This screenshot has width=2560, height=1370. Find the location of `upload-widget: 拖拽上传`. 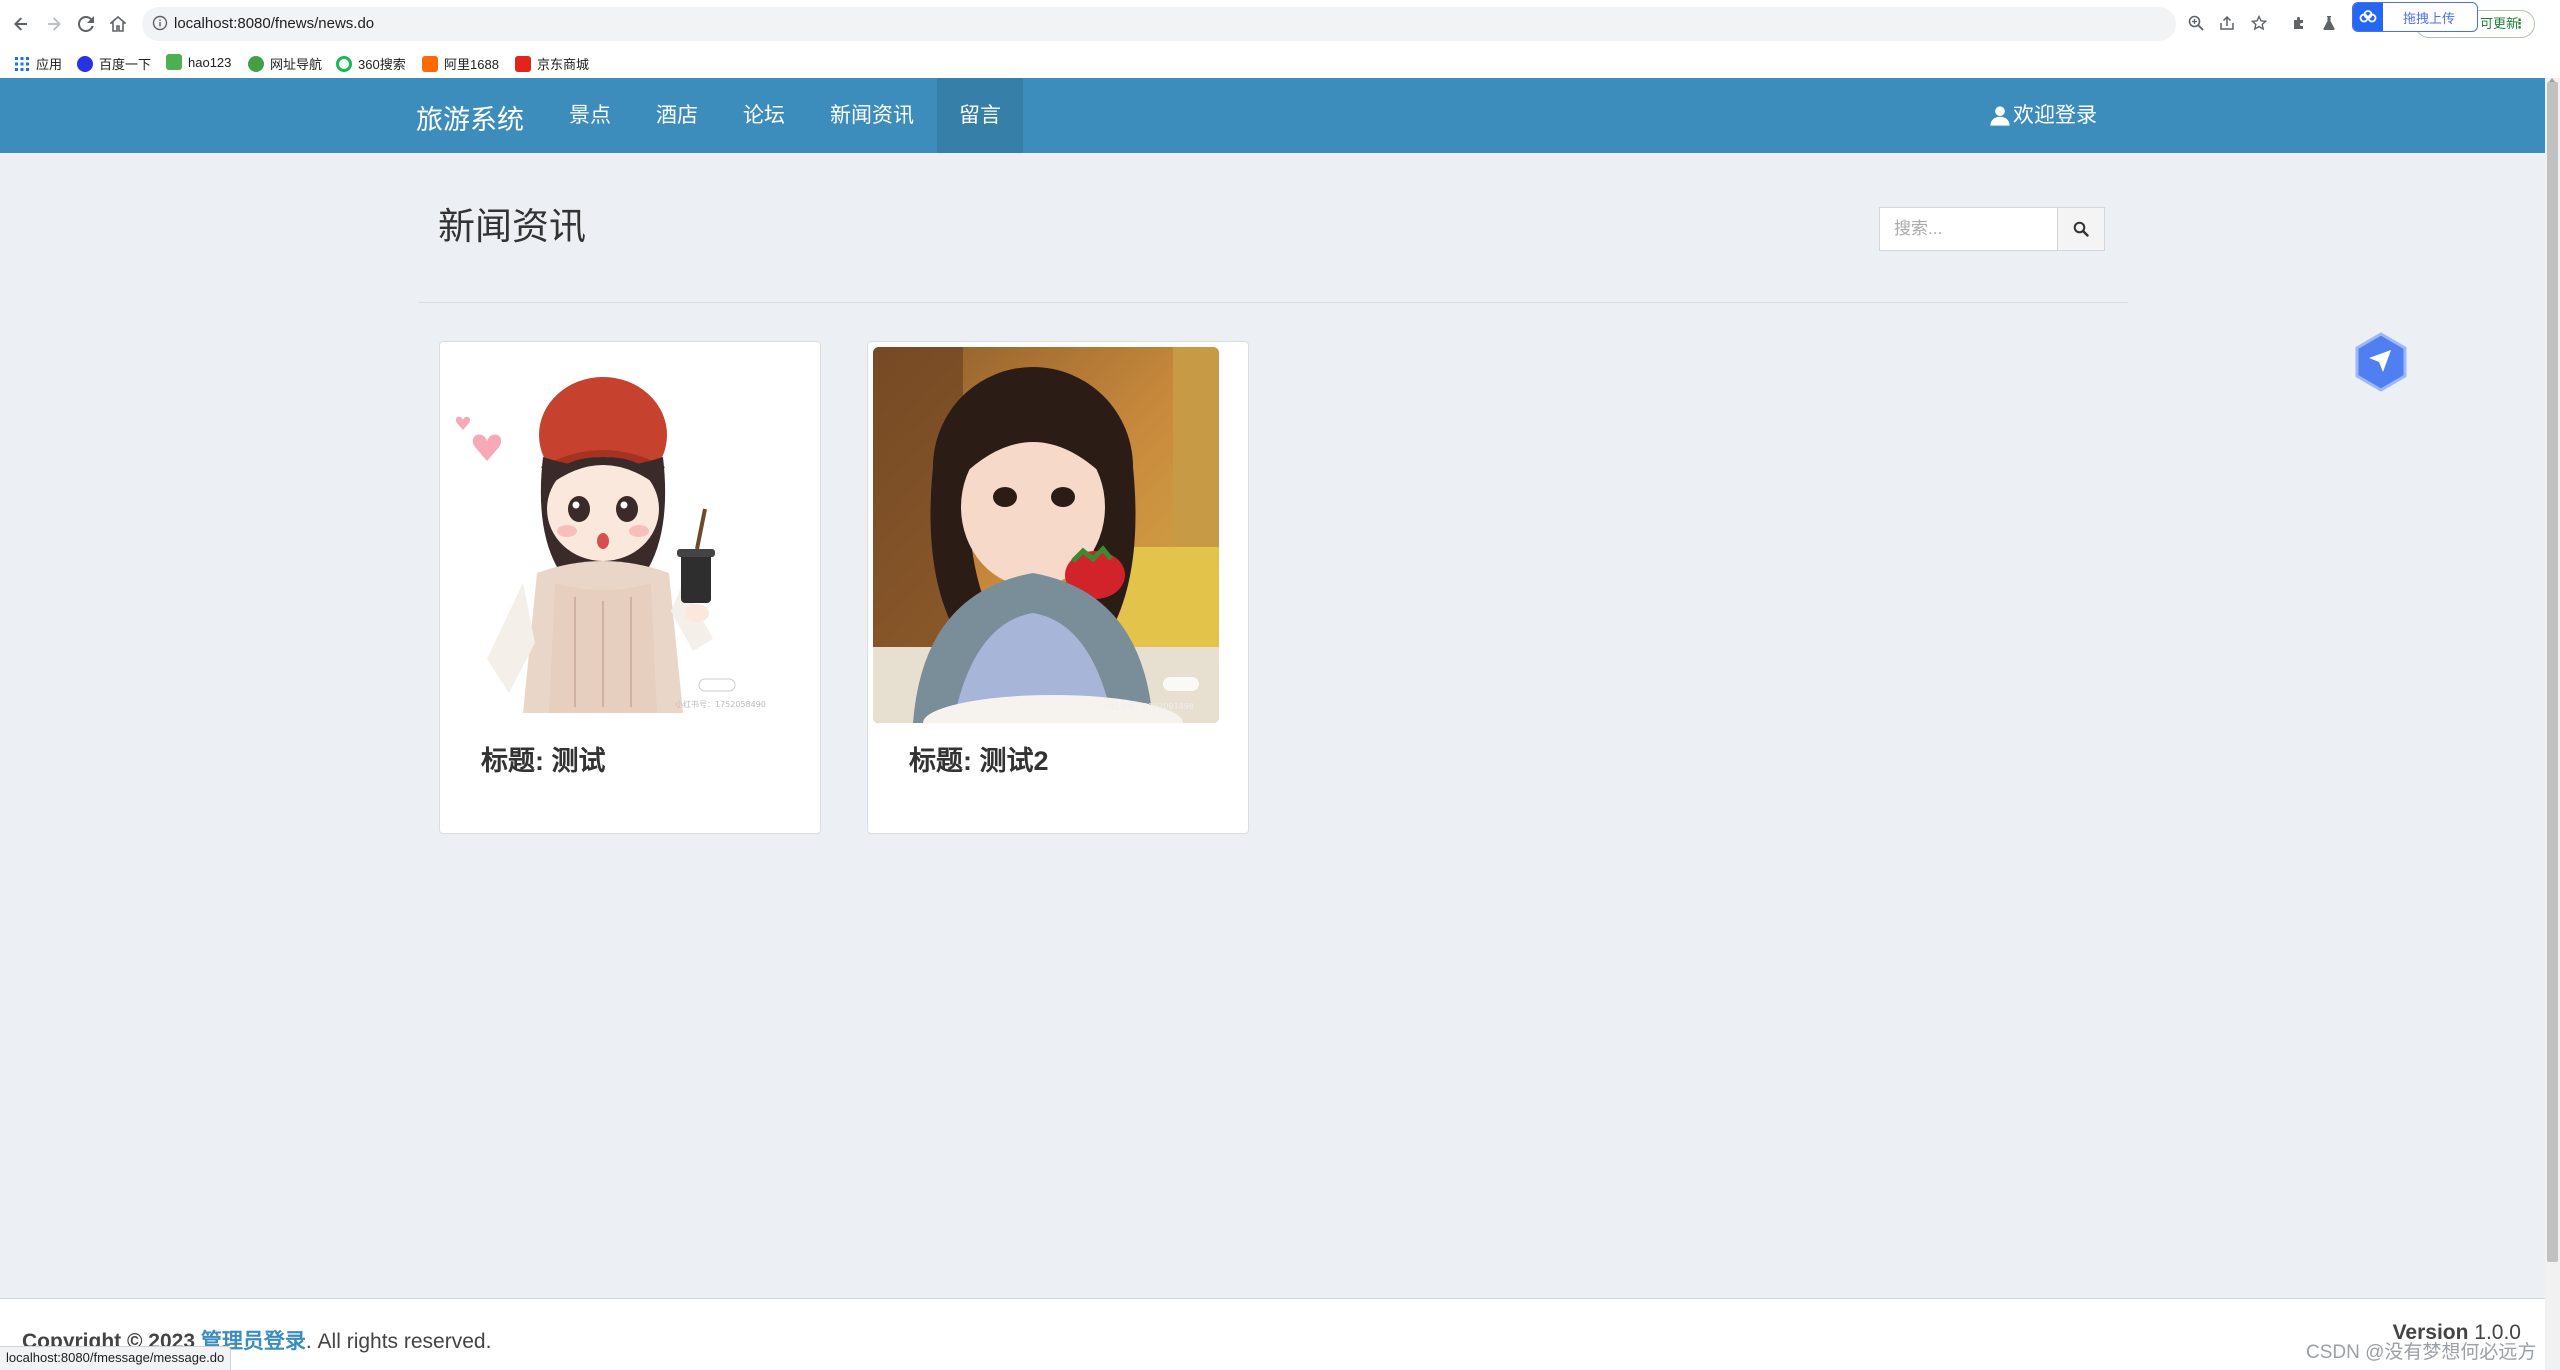

upload-widget: 拖拽上传 is located at coordinates (2415, 17).